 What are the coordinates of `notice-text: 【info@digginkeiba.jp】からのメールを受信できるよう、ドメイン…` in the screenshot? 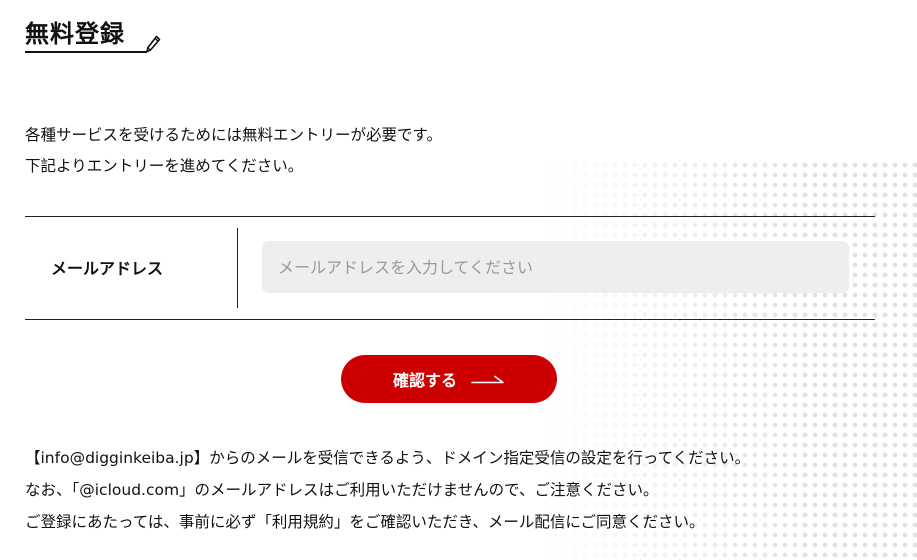 It's located at (387, 490).